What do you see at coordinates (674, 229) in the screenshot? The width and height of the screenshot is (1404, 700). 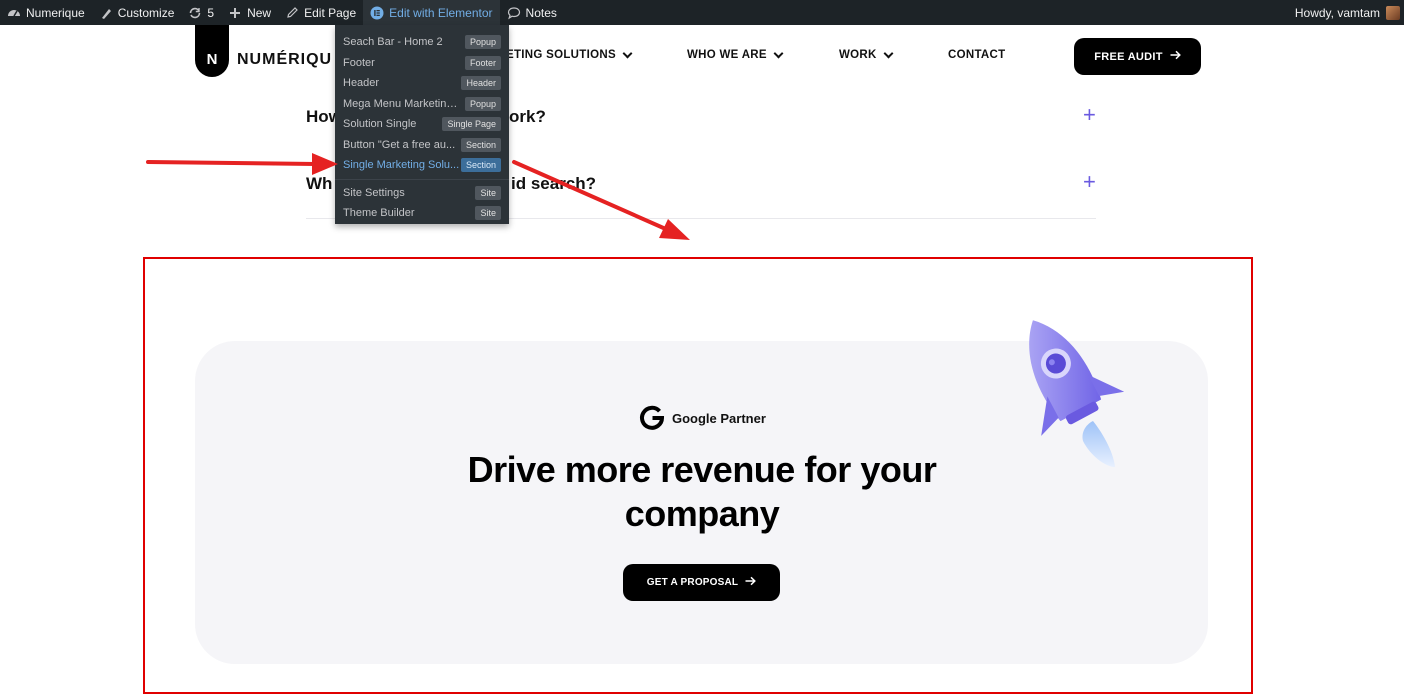 I see `arrow-head` at bounding box center [674, 229].